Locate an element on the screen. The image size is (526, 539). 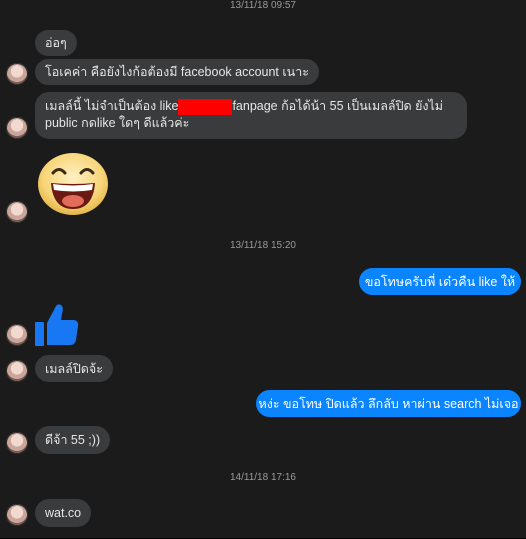
message-text: อ่อๆ is located at coordinates (56, 43).